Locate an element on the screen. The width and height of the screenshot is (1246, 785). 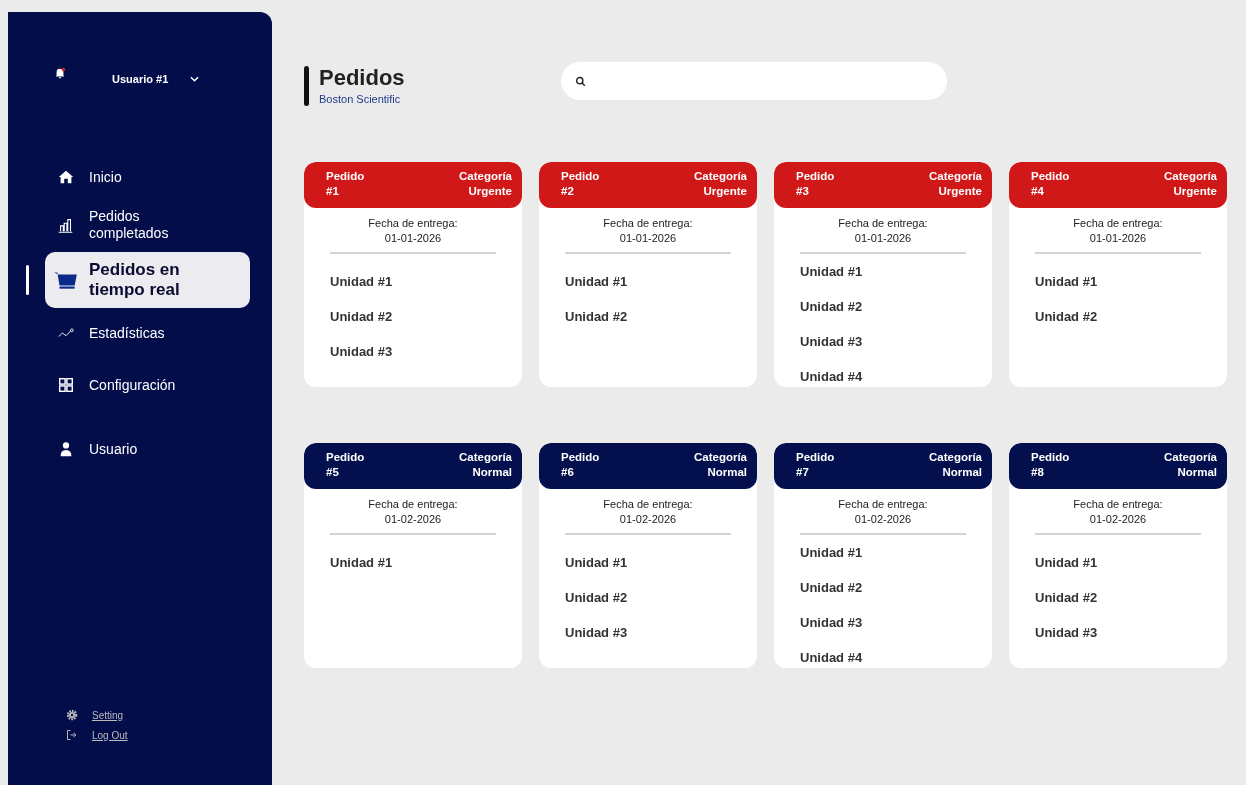
chevron-down-icon is located at coordinates (195, 79).